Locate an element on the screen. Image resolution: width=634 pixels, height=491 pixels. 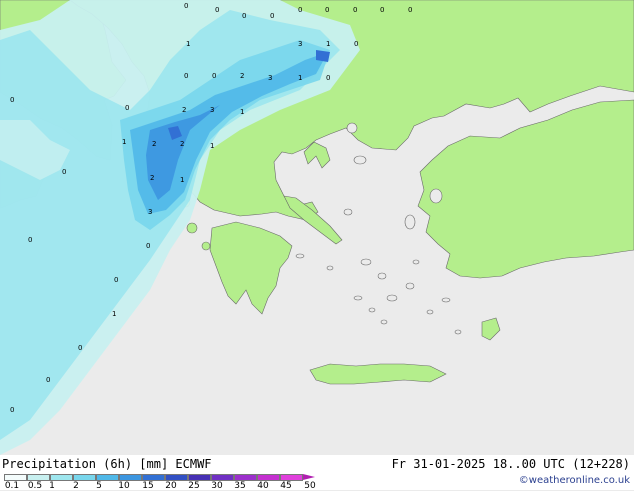
valid-time: Fr 31-01-2025 18..00 UTC (12+228) is located at coordinates (510, 464).